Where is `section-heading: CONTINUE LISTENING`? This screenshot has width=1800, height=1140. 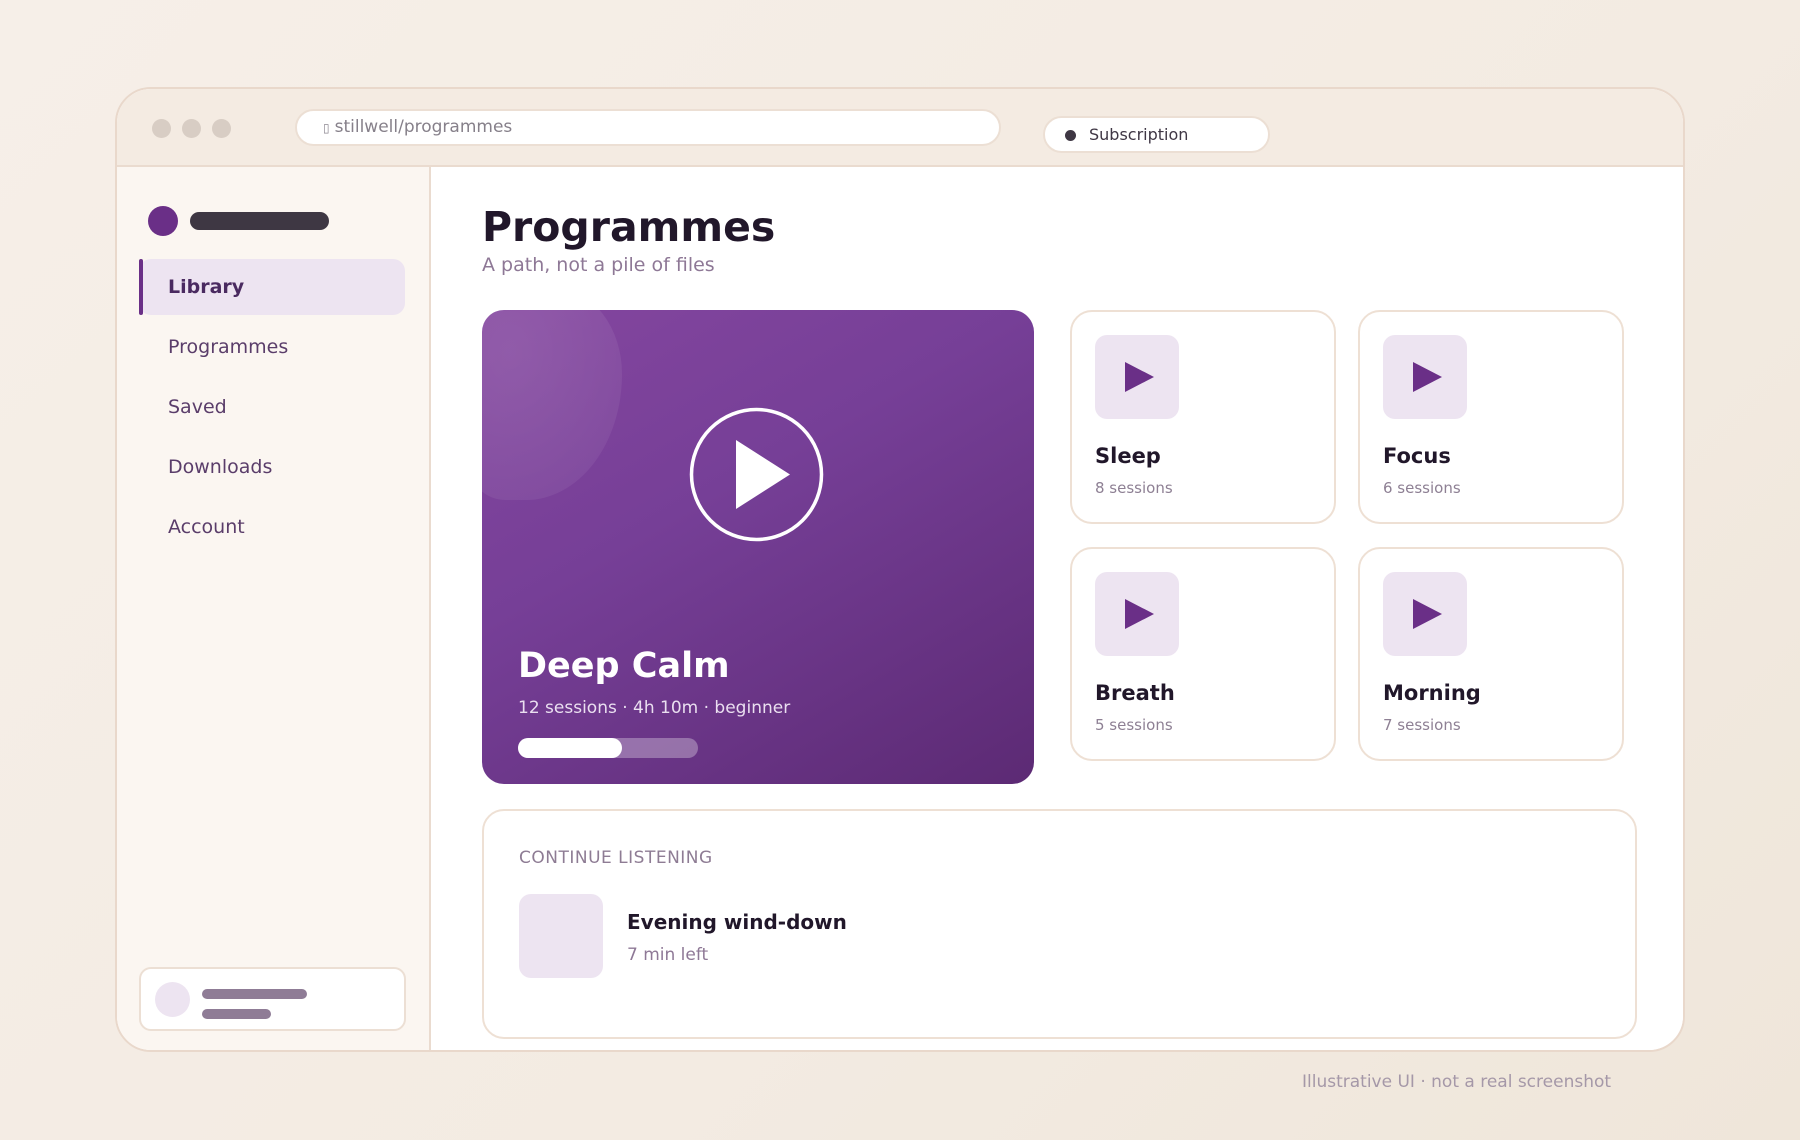 section-heading: CONTINUE LISTENING is located at coordinates (616, 858).